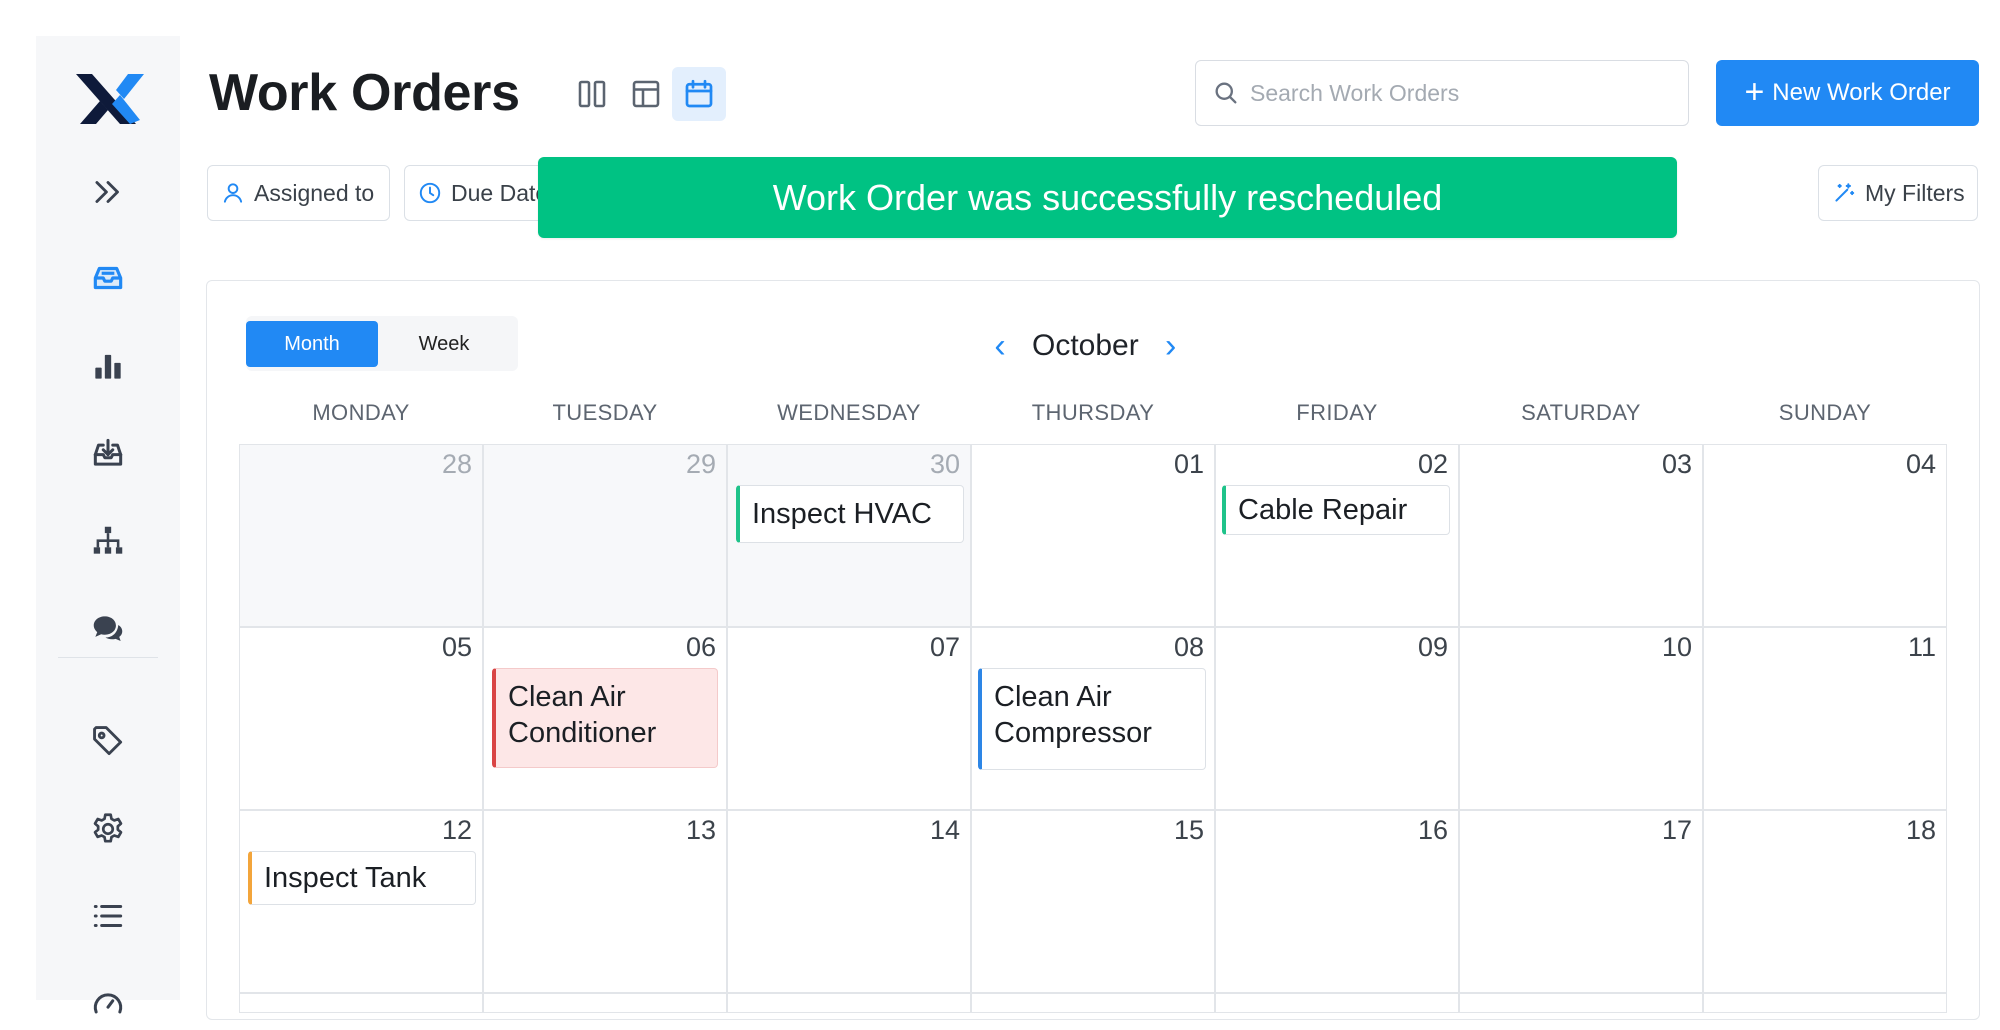 Image resolution: width=2000 pixels, height=1030 pixels. Describe the element at coordinates (944, 647) in the screenshot. I see `day-number: 07` at that location.